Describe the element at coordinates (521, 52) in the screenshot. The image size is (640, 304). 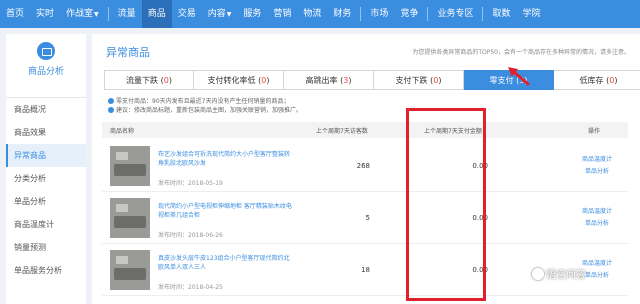
I see `page-description: 为您提供各类异常商品的TOP50，会有一个商品存在多种异常的情况，请多注意。` at that location.